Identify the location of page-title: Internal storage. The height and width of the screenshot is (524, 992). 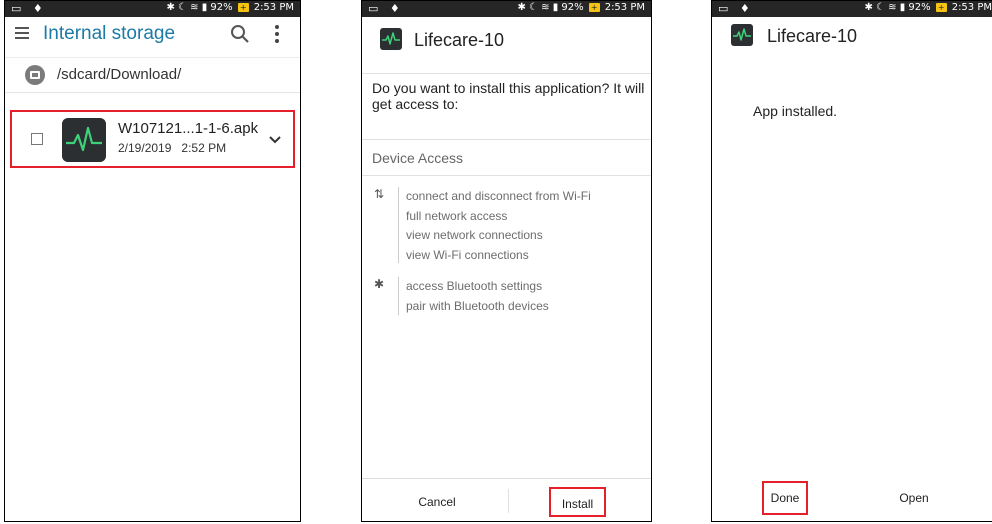
(109, 33).